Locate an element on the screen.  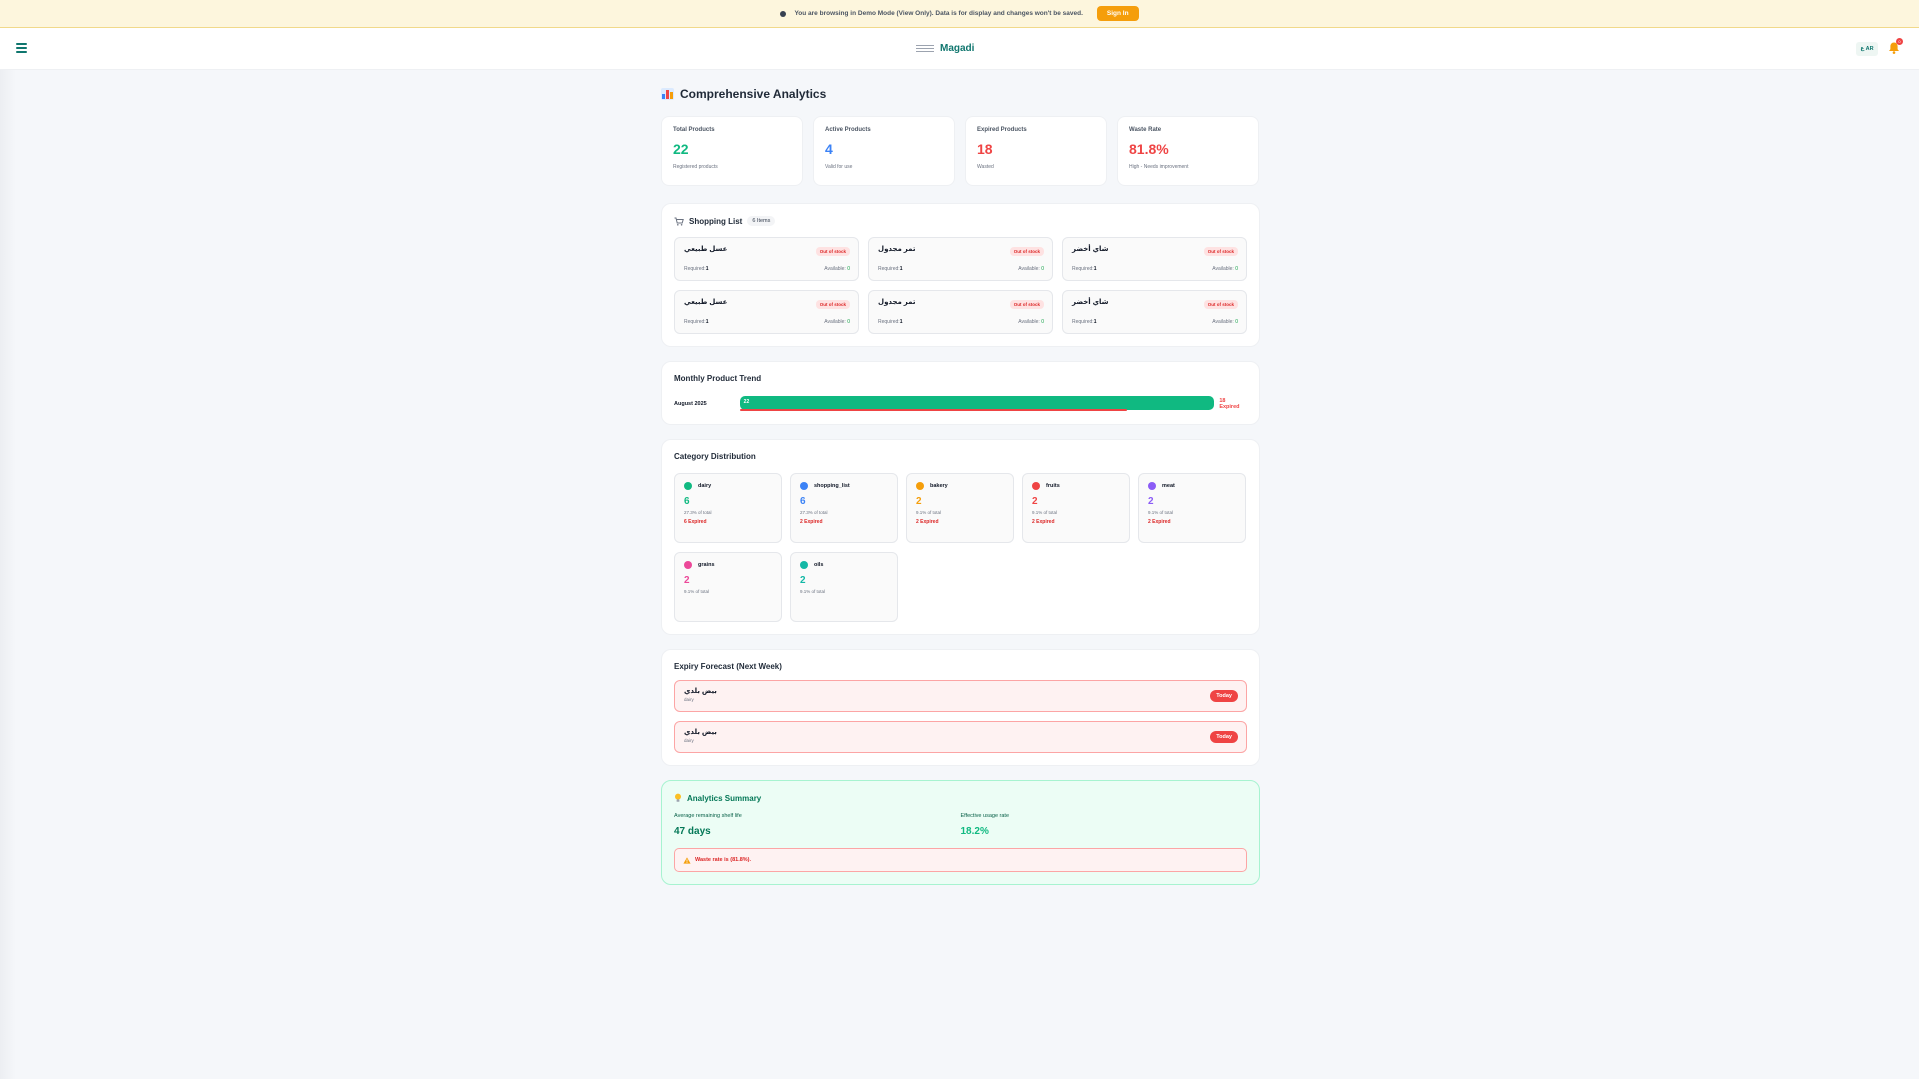
sign-in-button: Sign In is located at coordinates (1117, 13).